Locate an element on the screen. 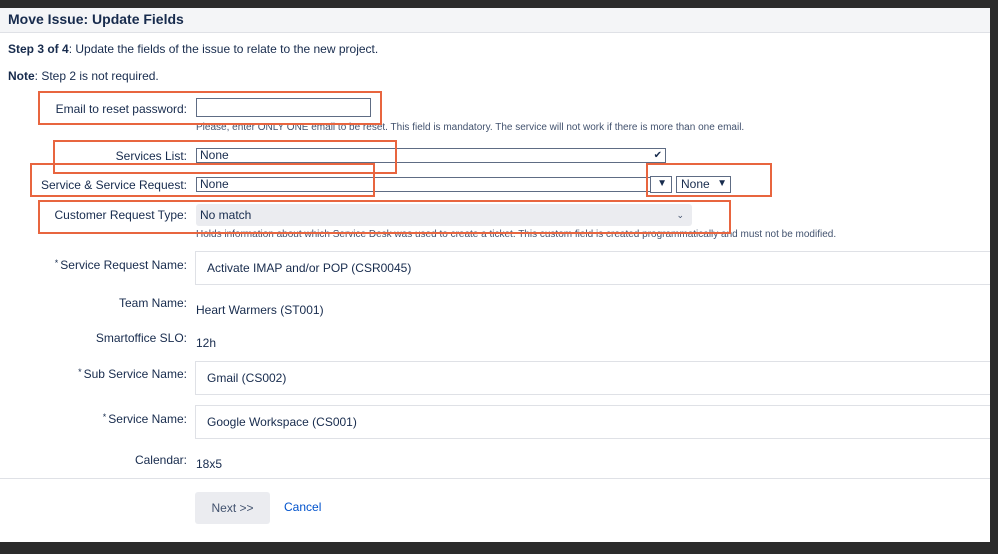 This screenshot has width=998, height=554. note-line: Note: Step 2 is not required. is located at coordinates (83, 76).